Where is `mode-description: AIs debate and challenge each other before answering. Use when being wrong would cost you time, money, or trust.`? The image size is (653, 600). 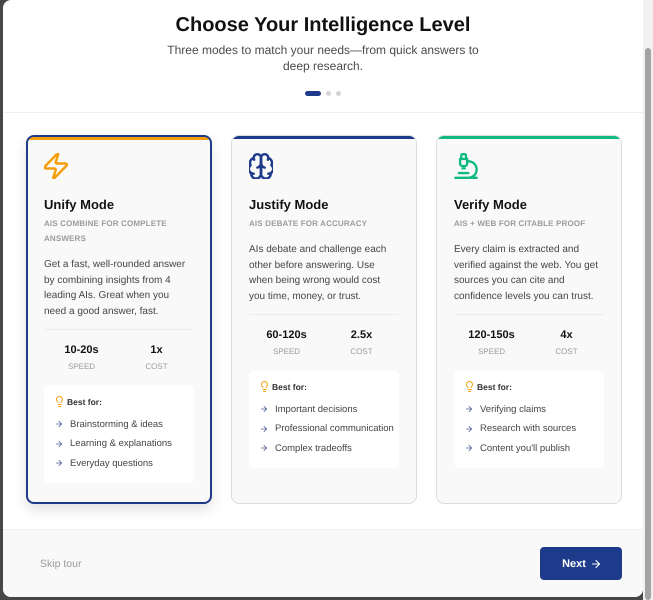 mode-description: AIs debate and challenge each other before answering. Use when being wrong would cost you time, money, or trust. is located at coordinates (318, 273).